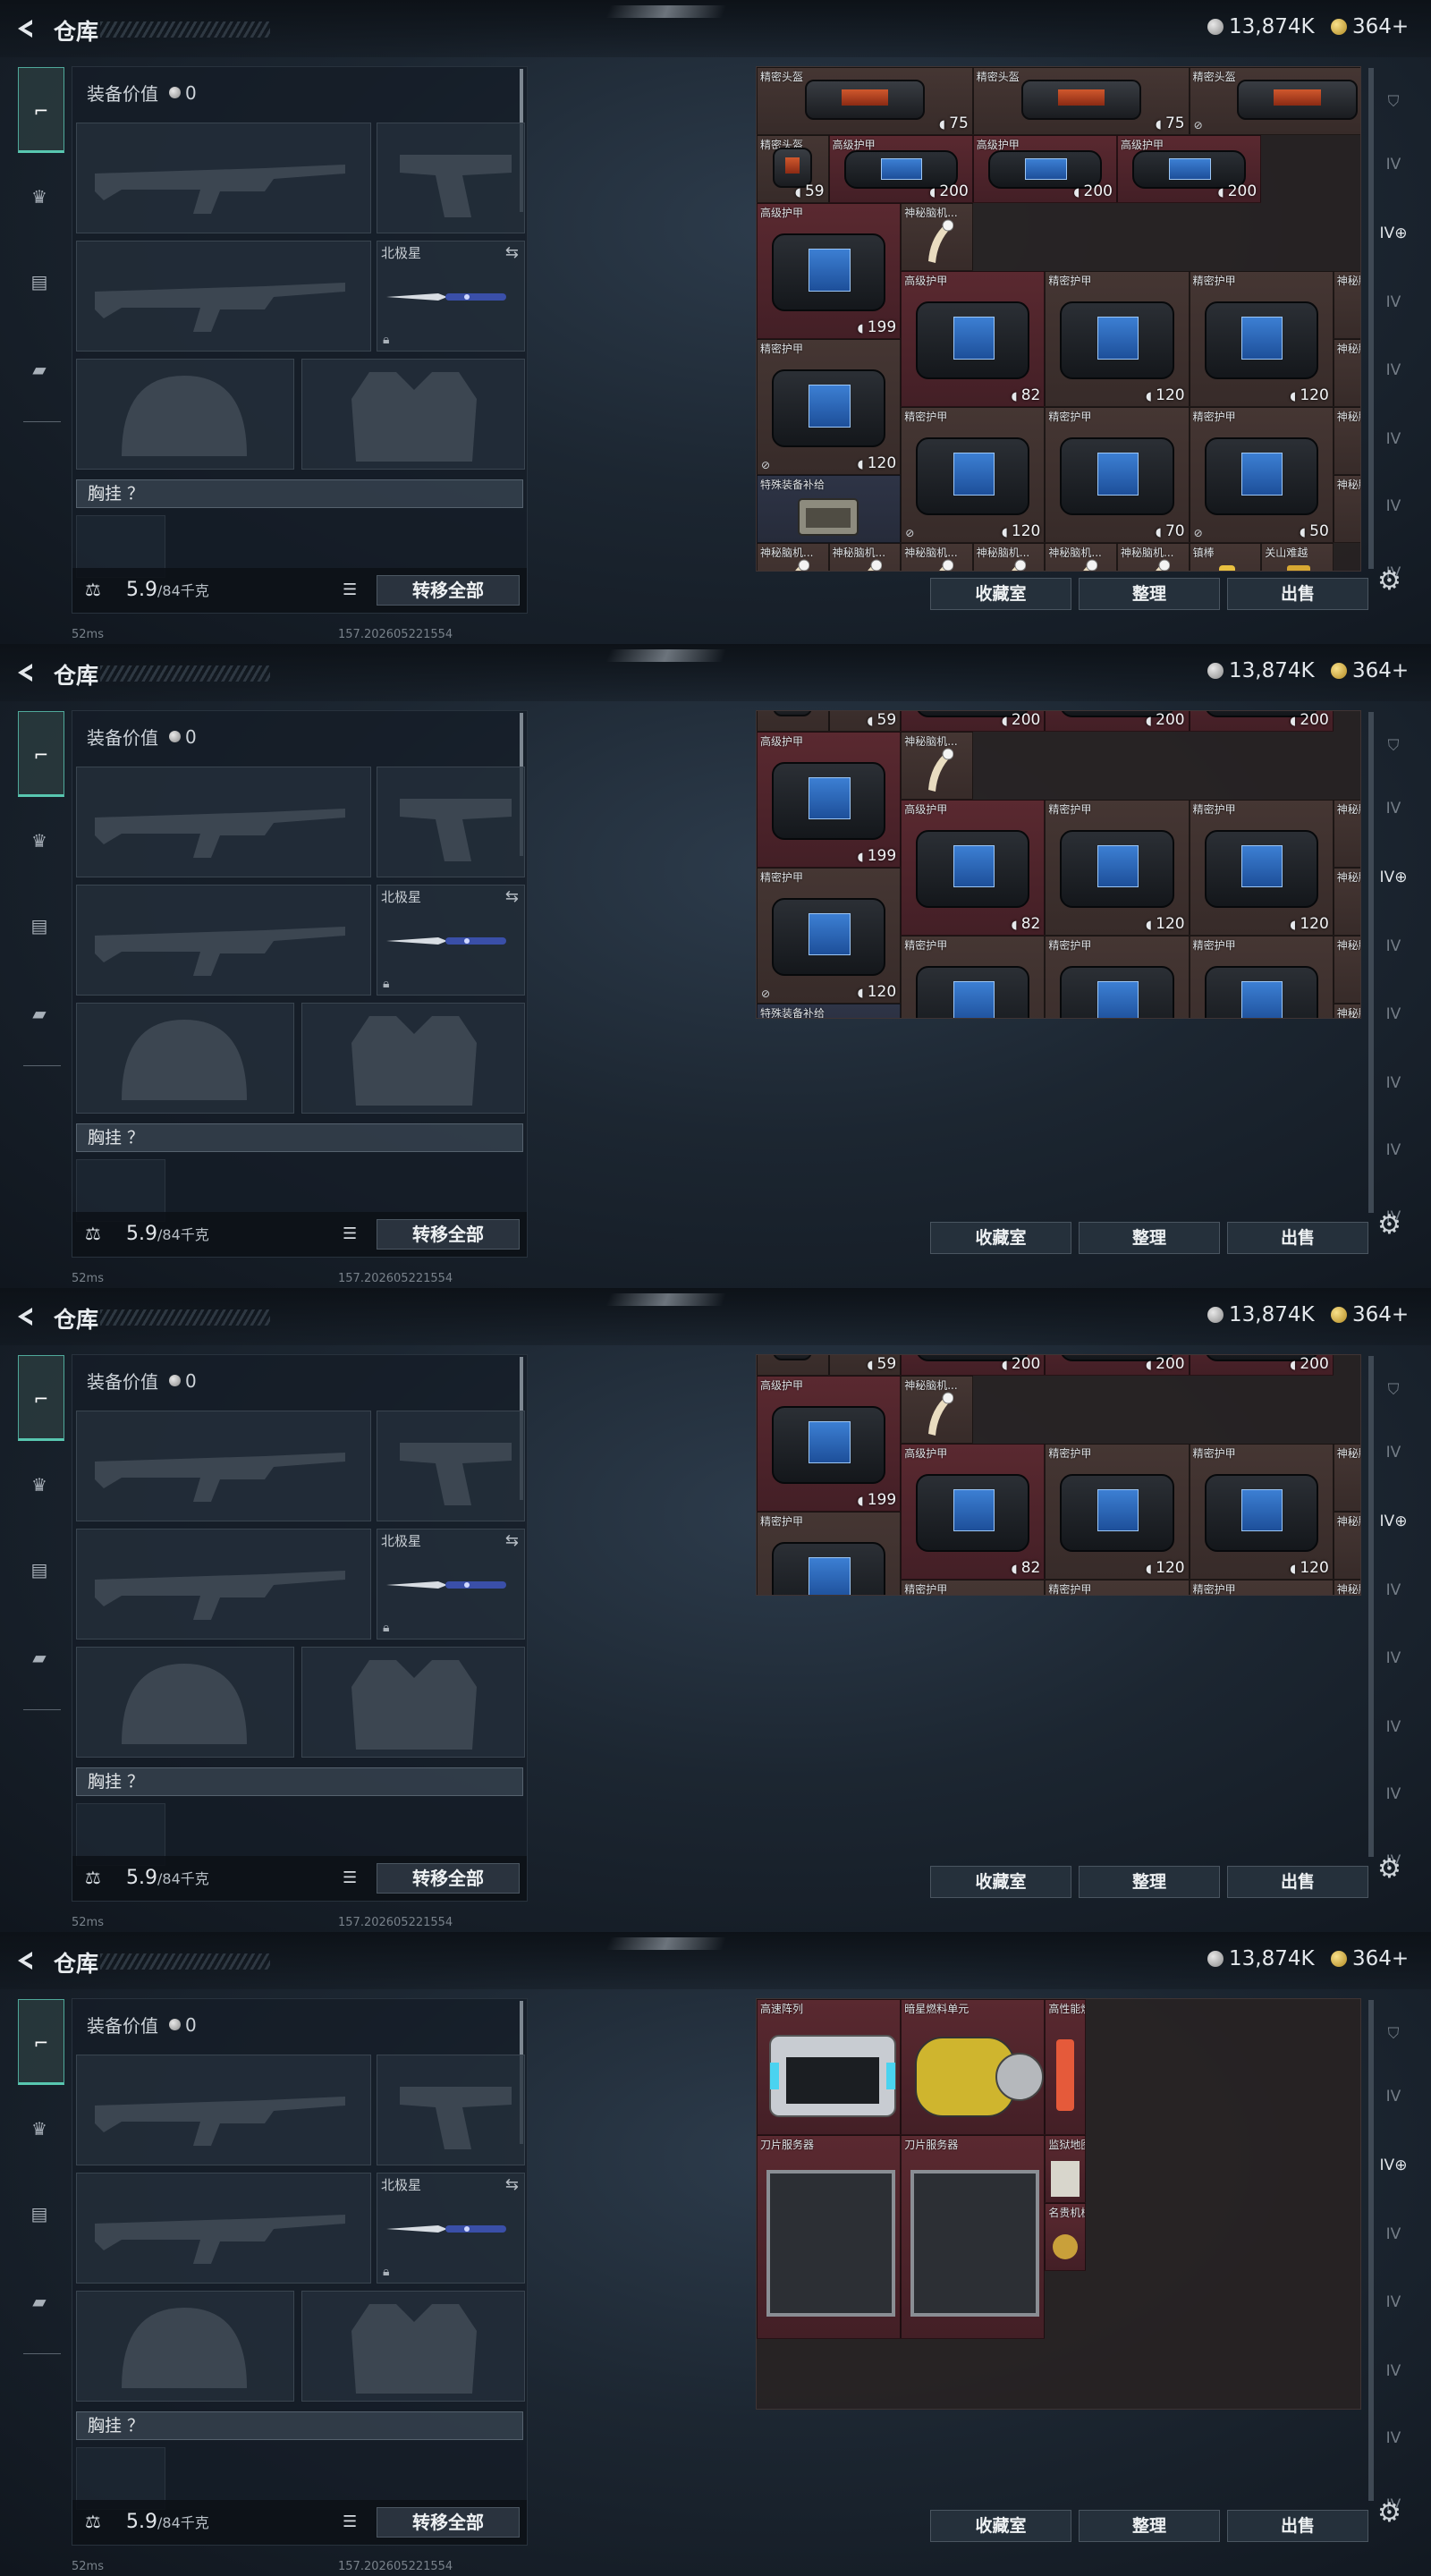 This screenshot has height=2576, width=1431. I want to click on stash-item: 精密头盔 75, so click(865, 101).